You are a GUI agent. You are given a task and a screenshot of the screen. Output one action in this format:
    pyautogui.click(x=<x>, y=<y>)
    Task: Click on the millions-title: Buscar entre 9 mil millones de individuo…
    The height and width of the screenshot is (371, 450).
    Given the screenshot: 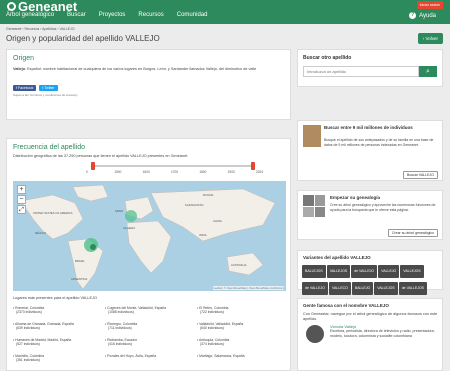 What is the action you would take?
    pyautogui.click(x=368, y=127)
    